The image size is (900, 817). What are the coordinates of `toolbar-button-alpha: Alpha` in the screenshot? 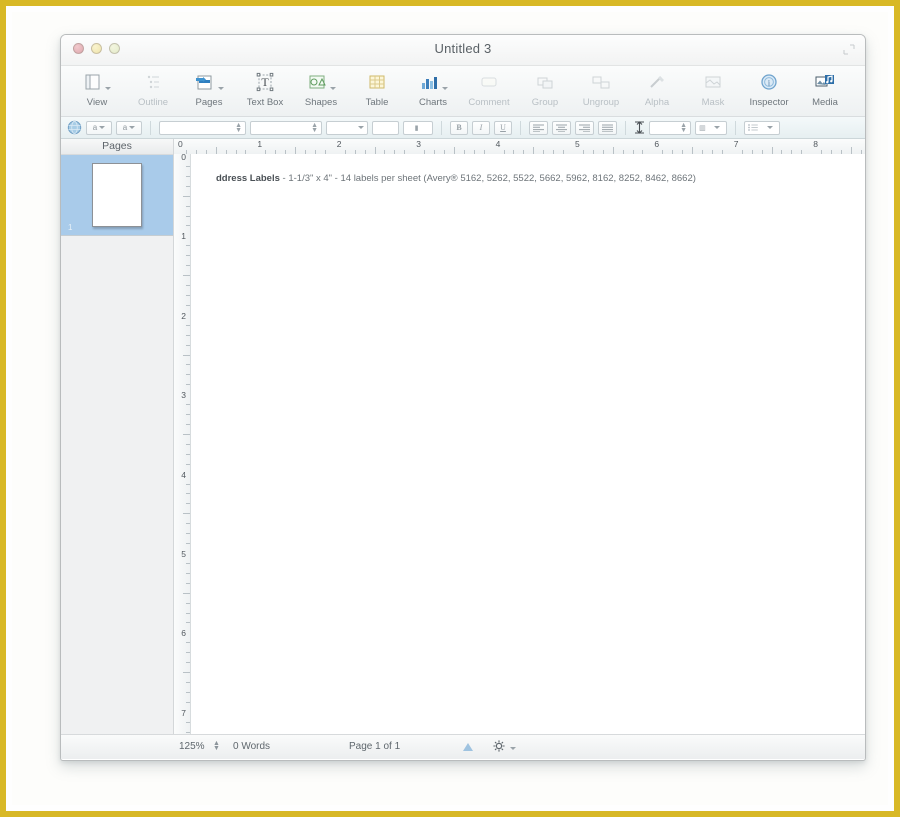 It's located at (657, 87).